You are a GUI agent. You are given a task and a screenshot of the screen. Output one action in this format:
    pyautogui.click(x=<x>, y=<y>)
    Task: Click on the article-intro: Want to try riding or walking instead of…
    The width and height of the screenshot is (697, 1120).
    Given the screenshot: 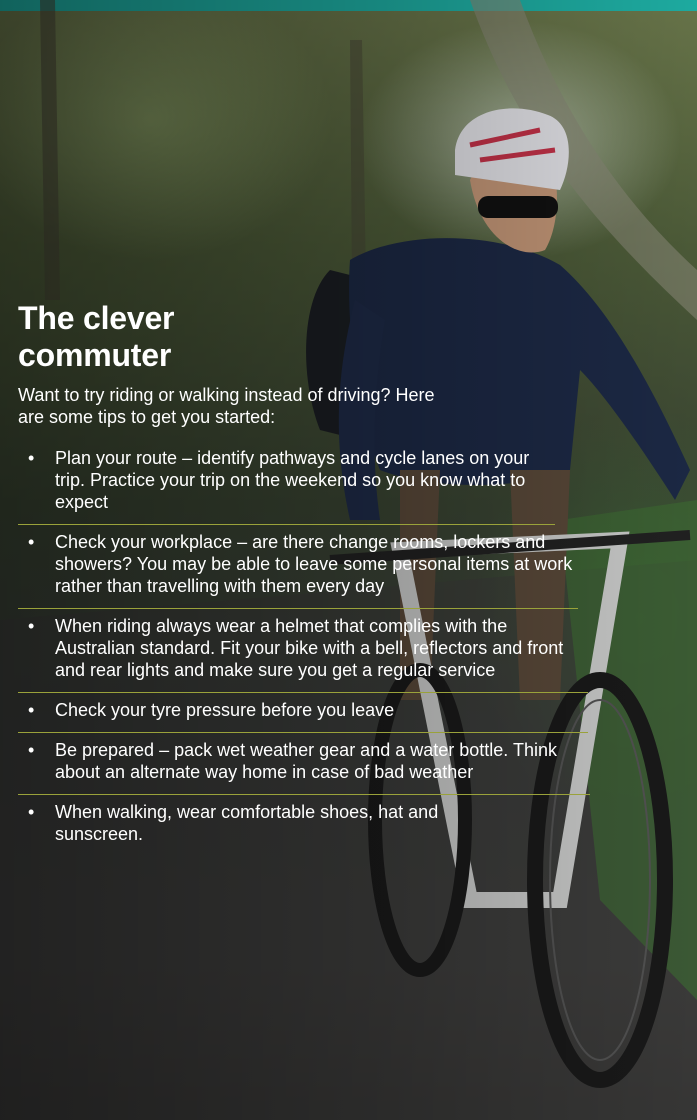 What is the action you would take?
    pyautogui.click(x=226, y=406)
    